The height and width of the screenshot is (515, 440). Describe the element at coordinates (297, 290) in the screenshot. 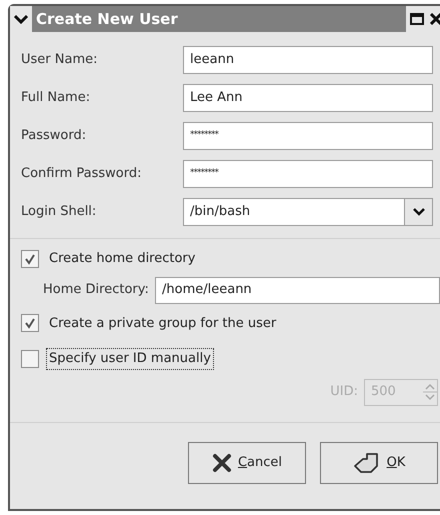

I see `text-field: /home/leeann` at that location.